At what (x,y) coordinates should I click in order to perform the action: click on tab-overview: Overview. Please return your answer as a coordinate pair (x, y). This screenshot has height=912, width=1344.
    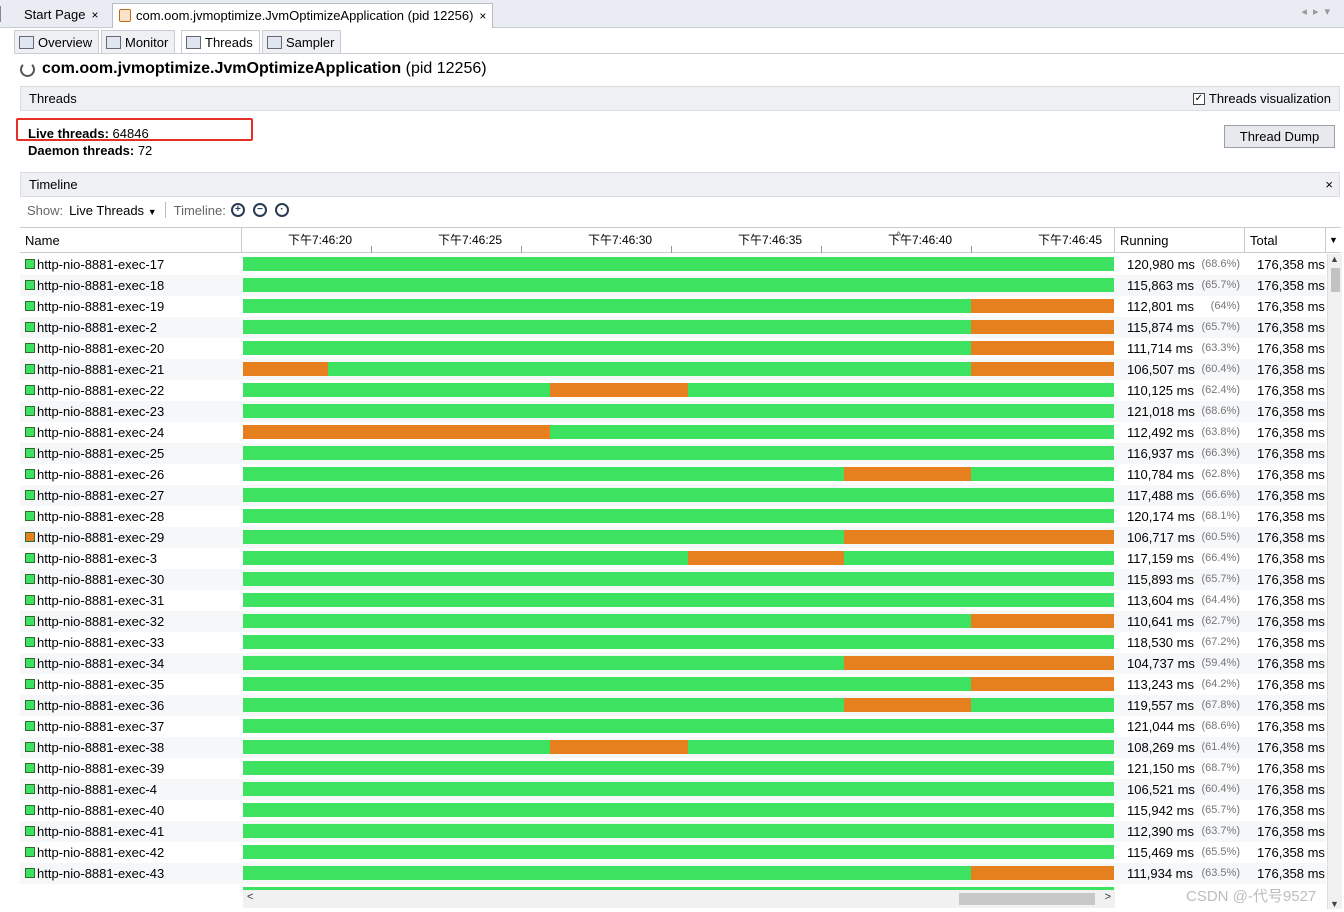
    Looking at the image, I should click on (57, 42).